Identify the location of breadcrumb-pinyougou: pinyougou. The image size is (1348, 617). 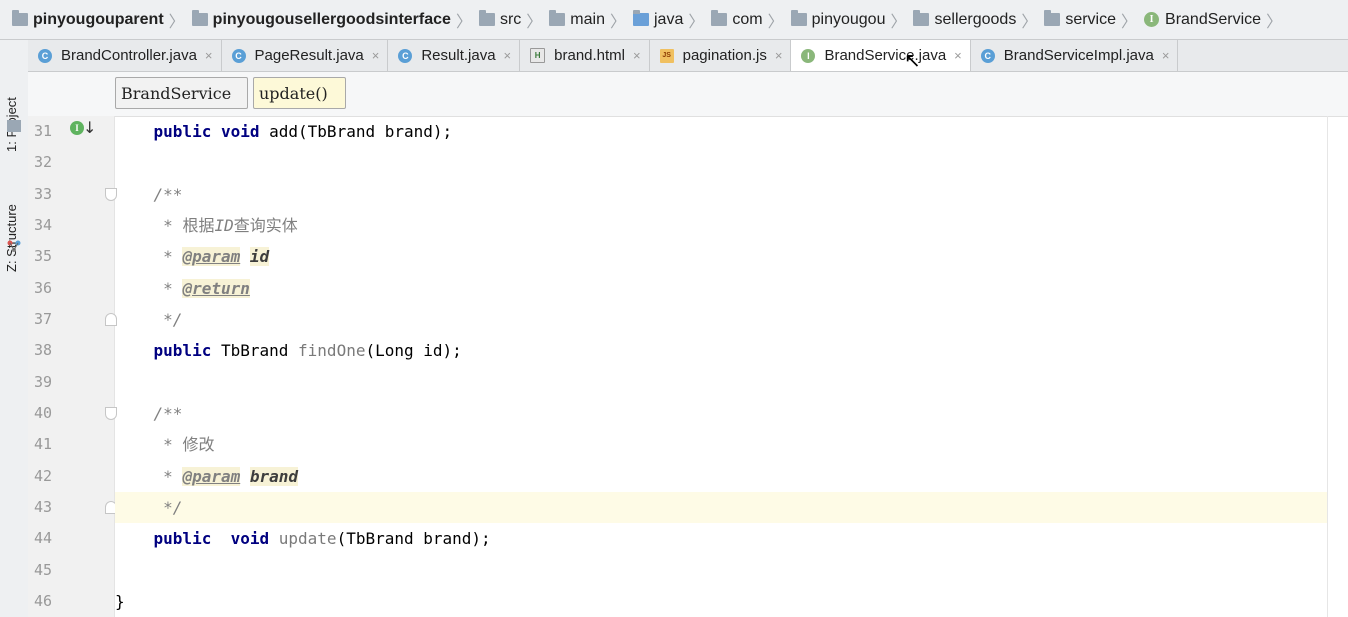
(837, 19).